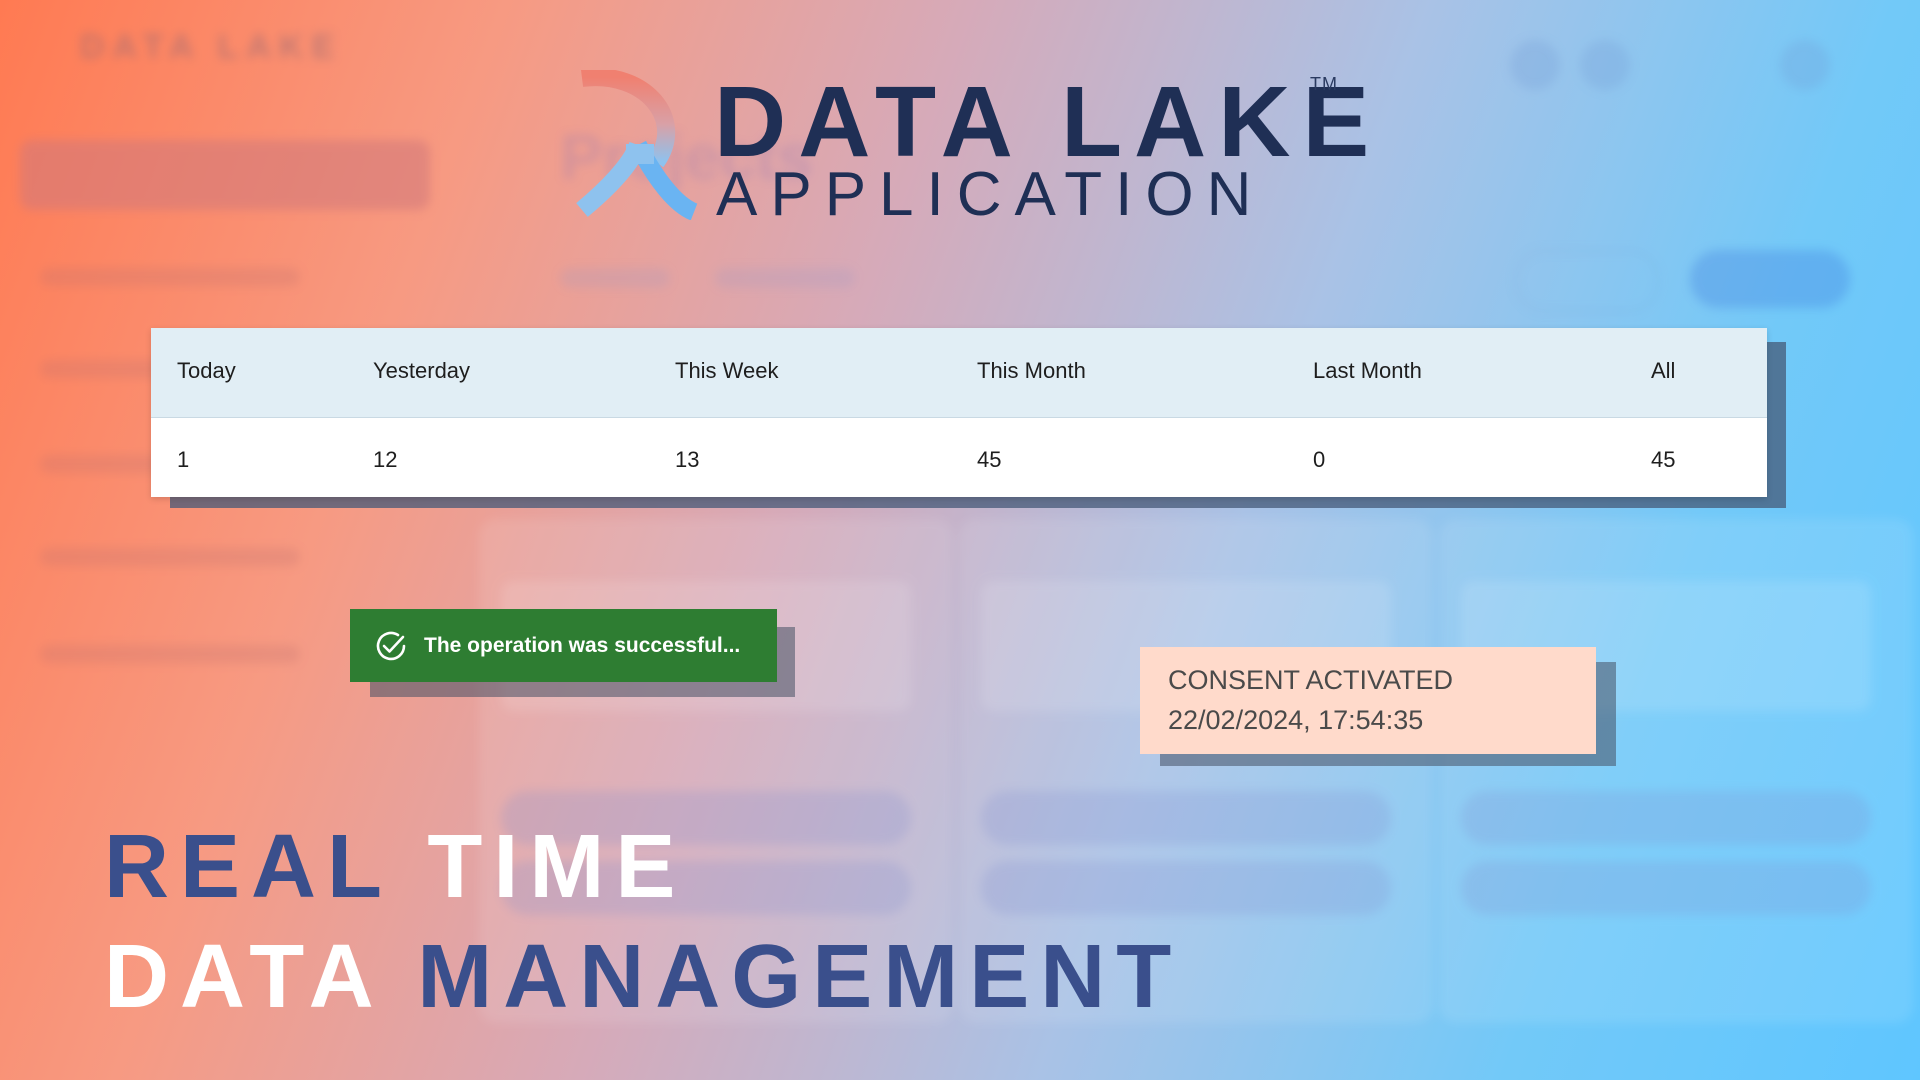 The height and width of the screenshot is (1080, 1920). I want to click on headline-line-2: DATA MANAGEMENT, so click(643, 977).